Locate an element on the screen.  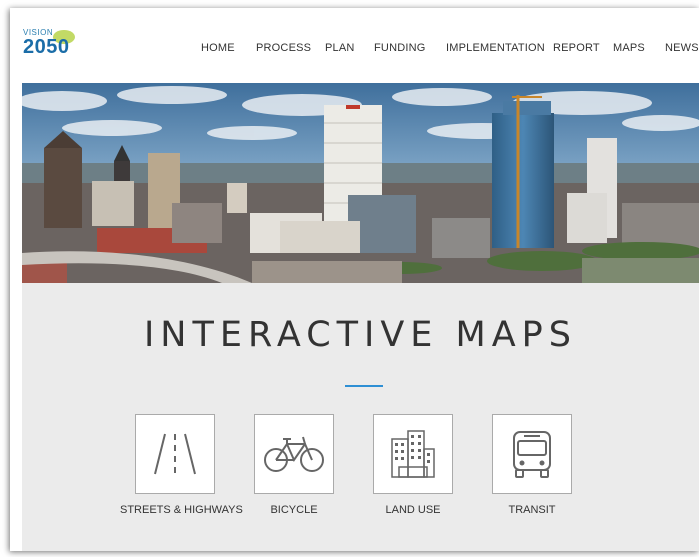
section-title: INTERACTIVE MAPS is located at coordinates (360, 335).